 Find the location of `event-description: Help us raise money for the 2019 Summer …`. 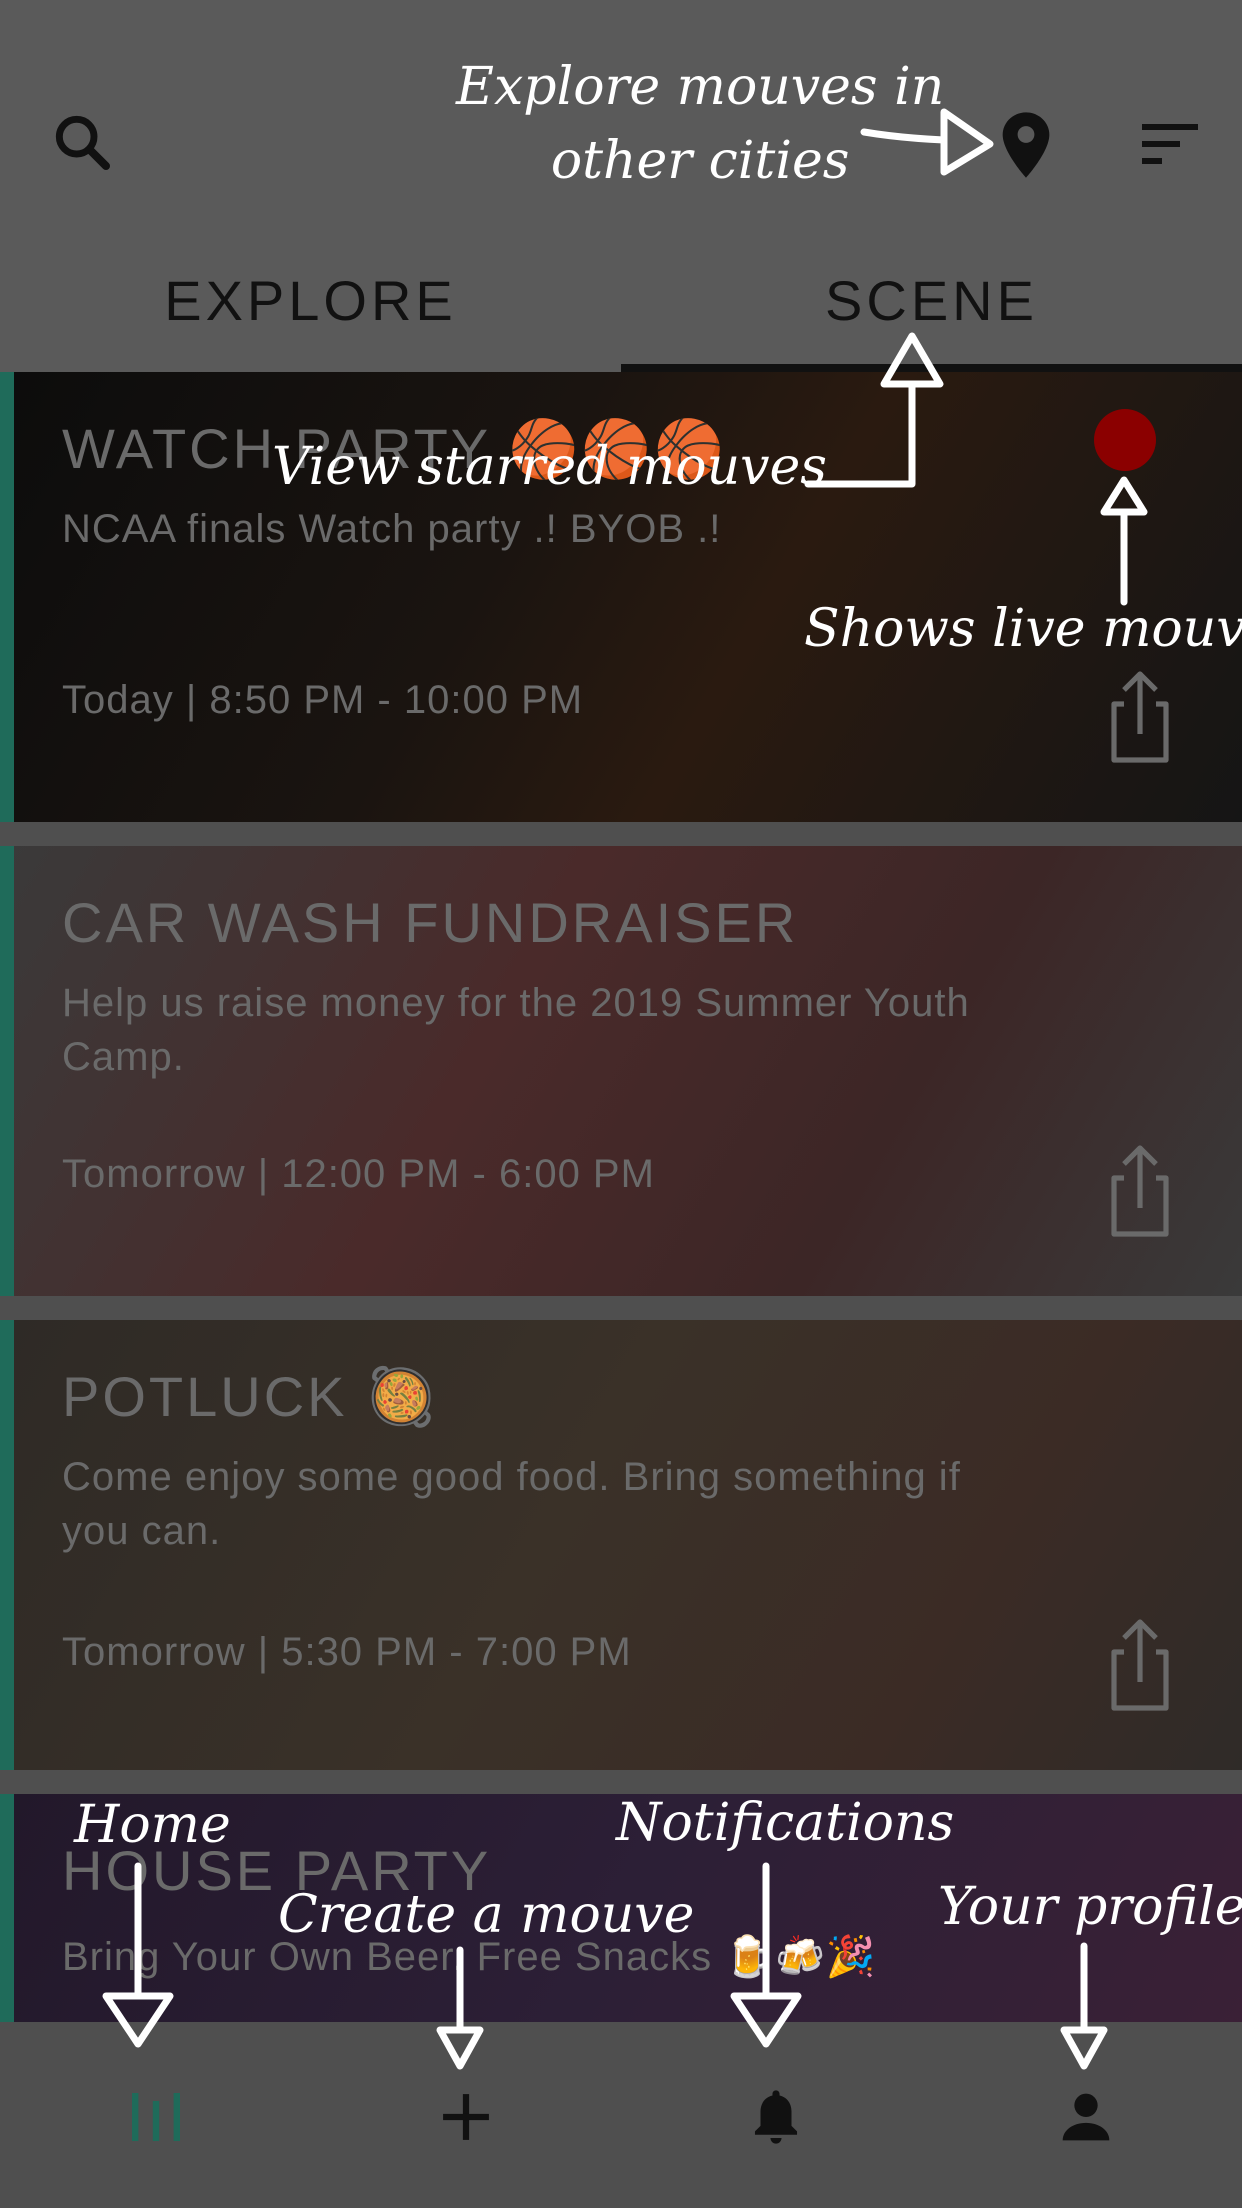

event-description: Help us raise money for the 2019 Summer … is located at coordinates (516, 1030).